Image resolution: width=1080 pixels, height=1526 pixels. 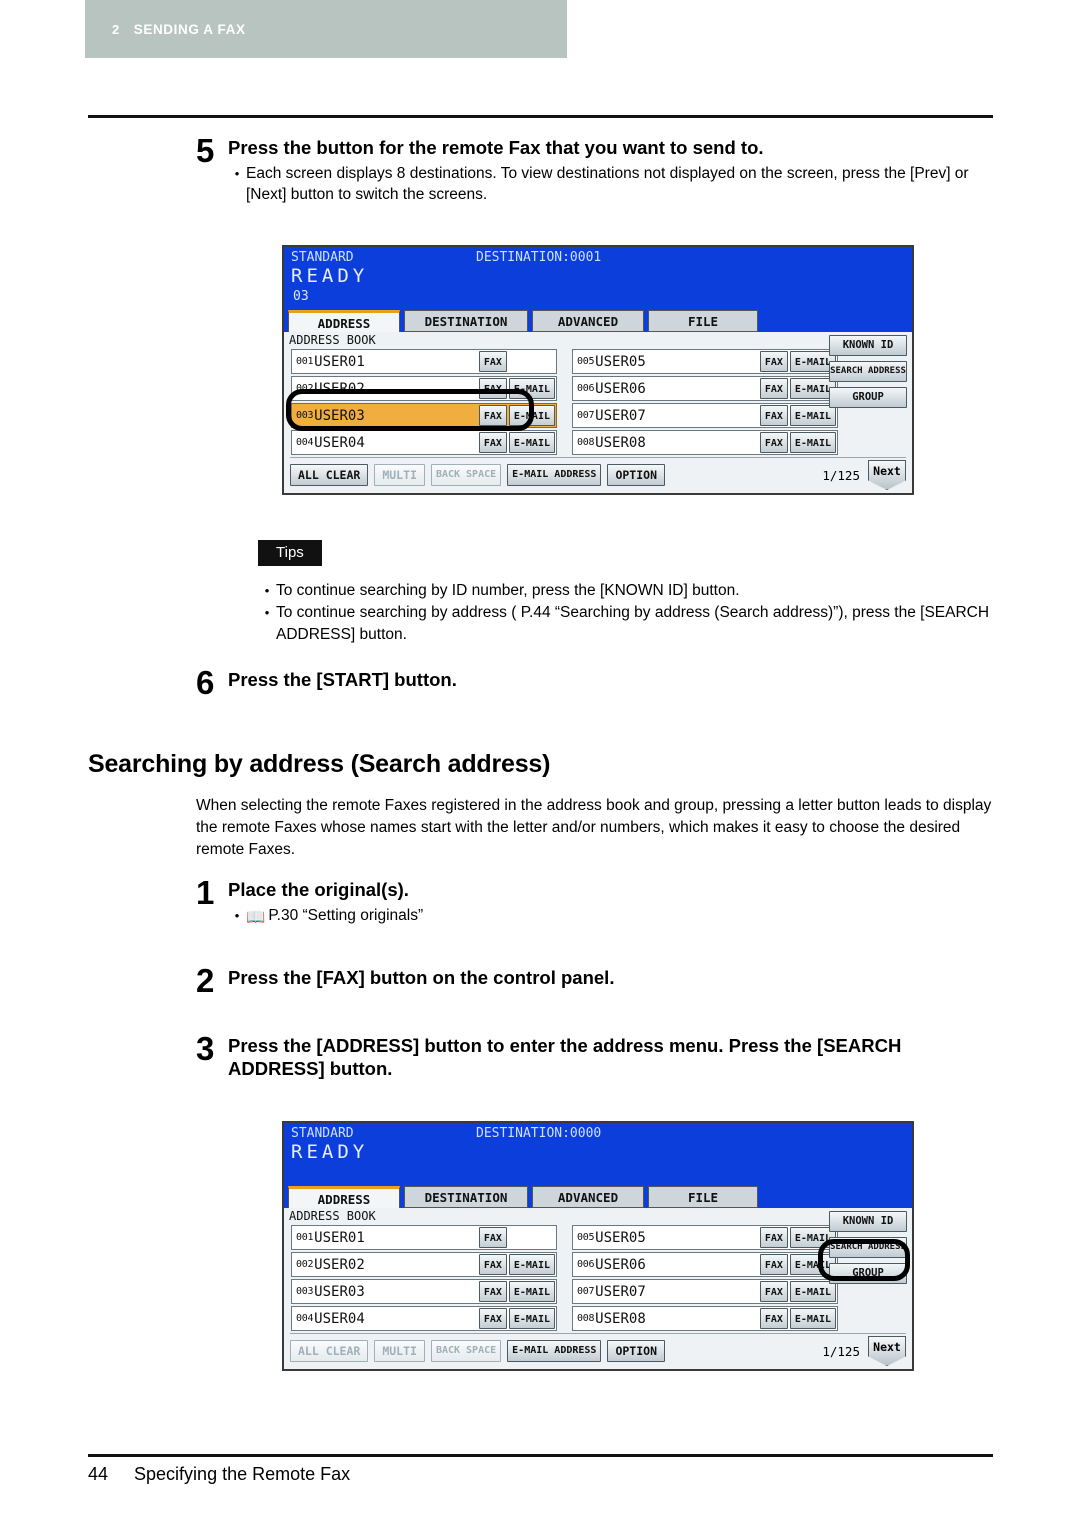 What do you see at coordinates (620, 1264) in the screenshot?
I see `lcd2-row-name: USER06` at bounding box center [620, 1264].